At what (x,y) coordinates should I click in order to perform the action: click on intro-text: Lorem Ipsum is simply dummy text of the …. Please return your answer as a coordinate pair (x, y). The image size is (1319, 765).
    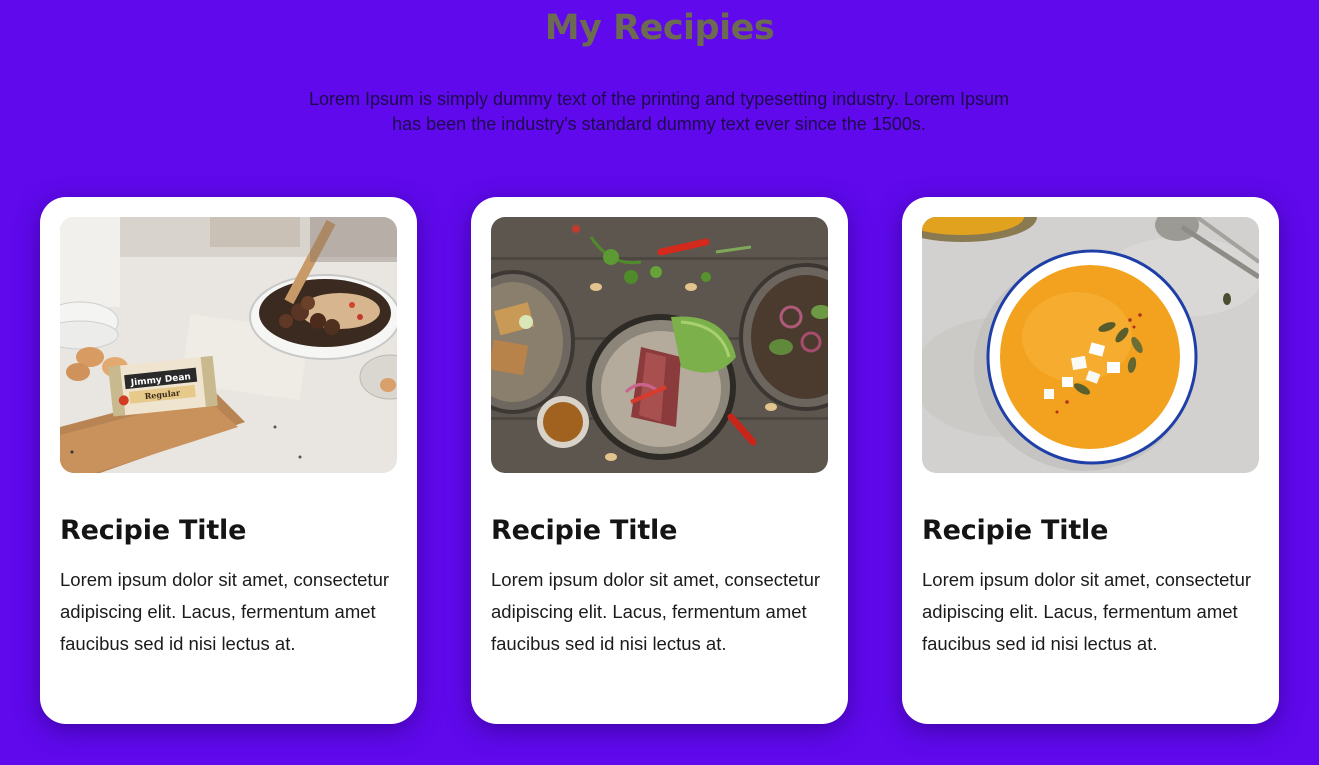
    Looking at the image, I should click on (659, 111).